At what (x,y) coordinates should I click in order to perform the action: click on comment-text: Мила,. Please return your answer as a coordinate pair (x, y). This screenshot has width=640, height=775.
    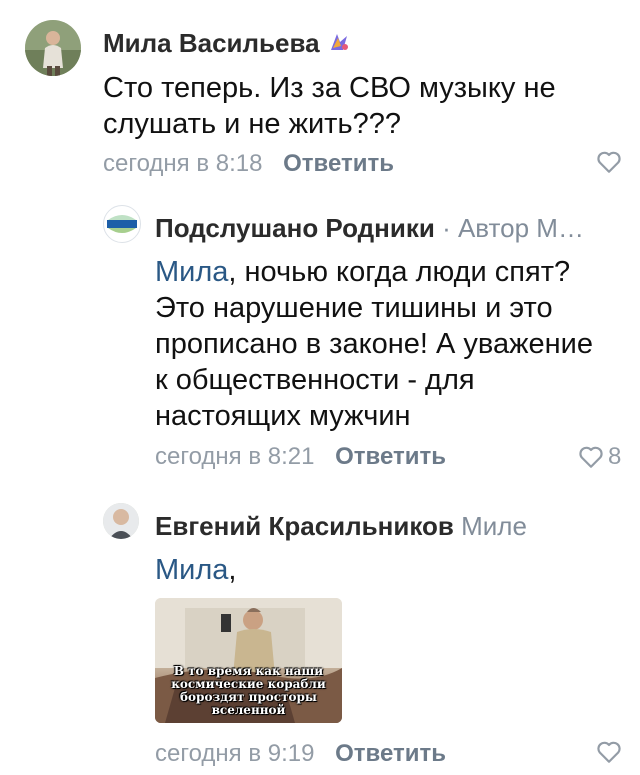
    Looking at the image, I should click on (196, 570).